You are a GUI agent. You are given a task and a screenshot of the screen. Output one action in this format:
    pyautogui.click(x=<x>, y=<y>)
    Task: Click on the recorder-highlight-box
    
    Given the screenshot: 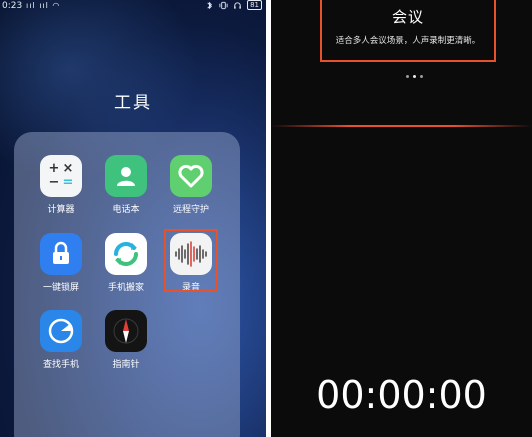 What is the action you would take?
    pyautogui.click(x=191, y=260)
    